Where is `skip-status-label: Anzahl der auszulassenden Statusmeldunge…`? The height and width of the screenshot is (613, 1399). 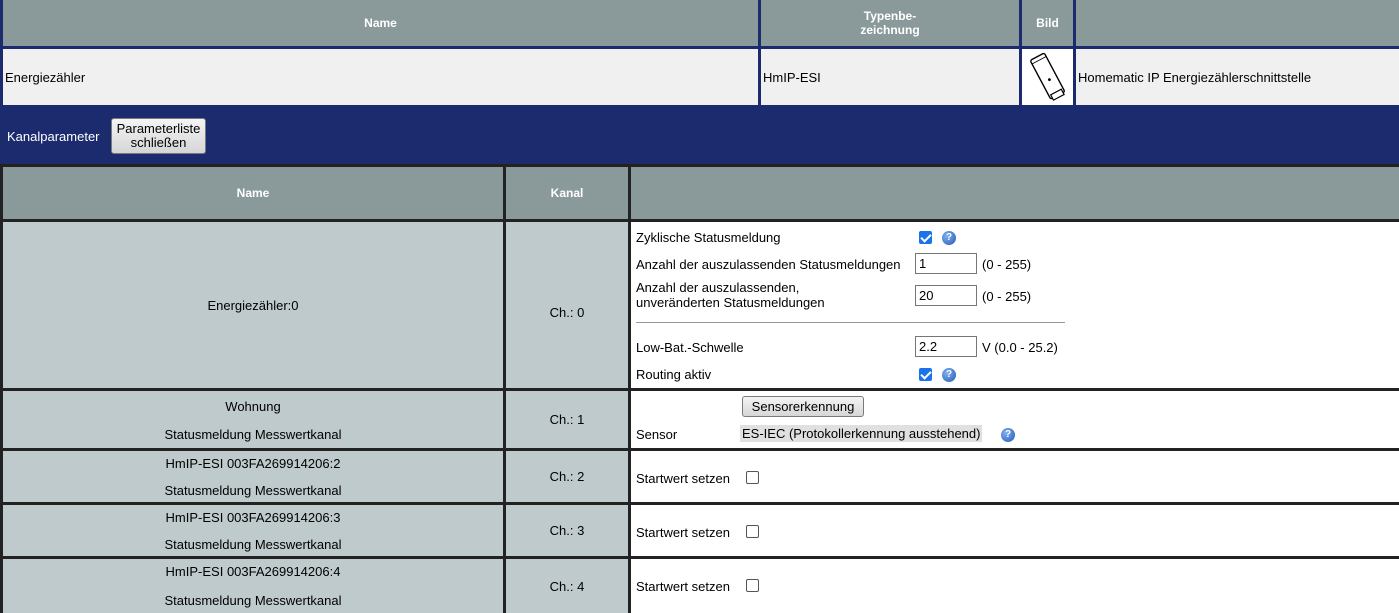 skip-status-label: Anzahl der auszulassenden Statusmeldunge… is located at coordinates (768, 264).